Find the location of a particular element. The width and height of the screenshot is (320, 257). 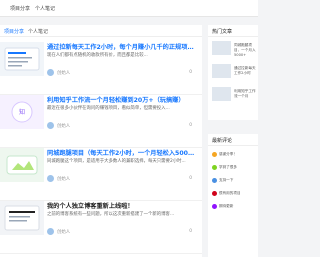

comment-text: 感谢分享！ is located at coordinates (238, 154).